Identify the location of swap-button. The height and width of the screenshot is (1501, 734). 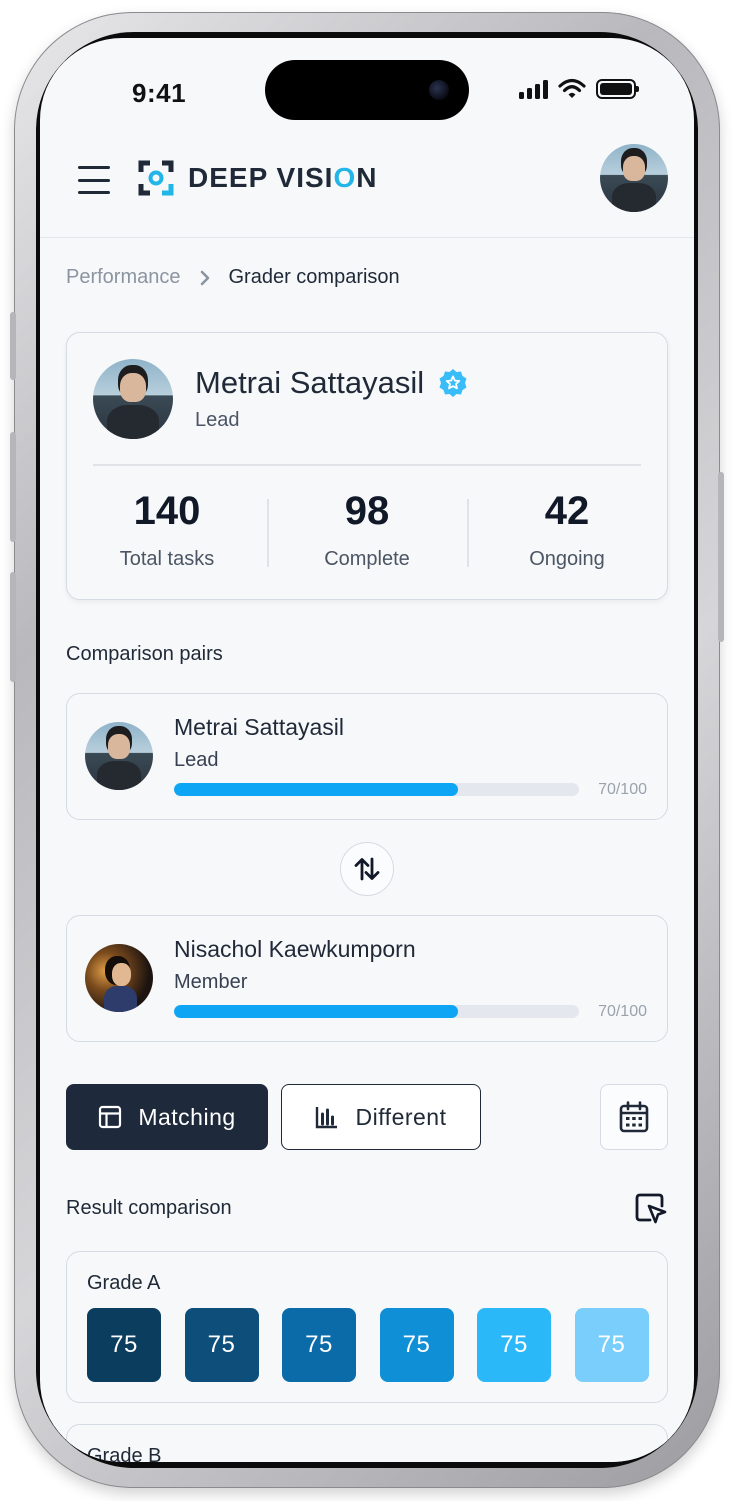
(367, 869).